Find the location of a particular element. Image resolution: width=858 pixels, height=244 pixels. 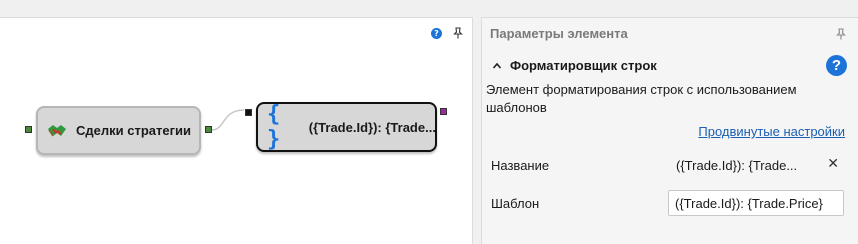

trades-input-socket is located at coordinates (28, 129).